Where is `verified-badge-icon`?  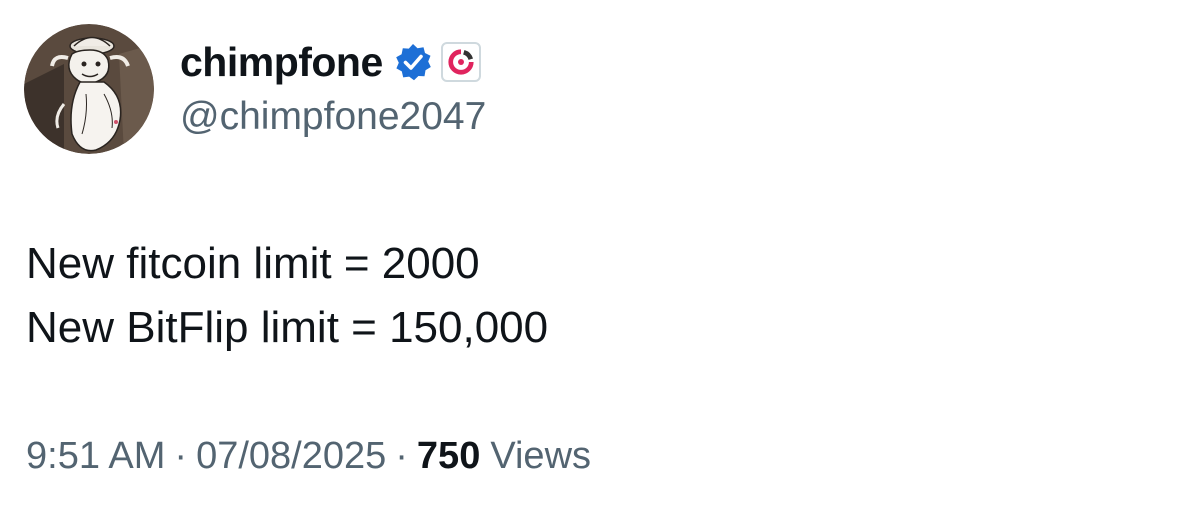
verified-badge-icon is located at coordinates (413, 62).